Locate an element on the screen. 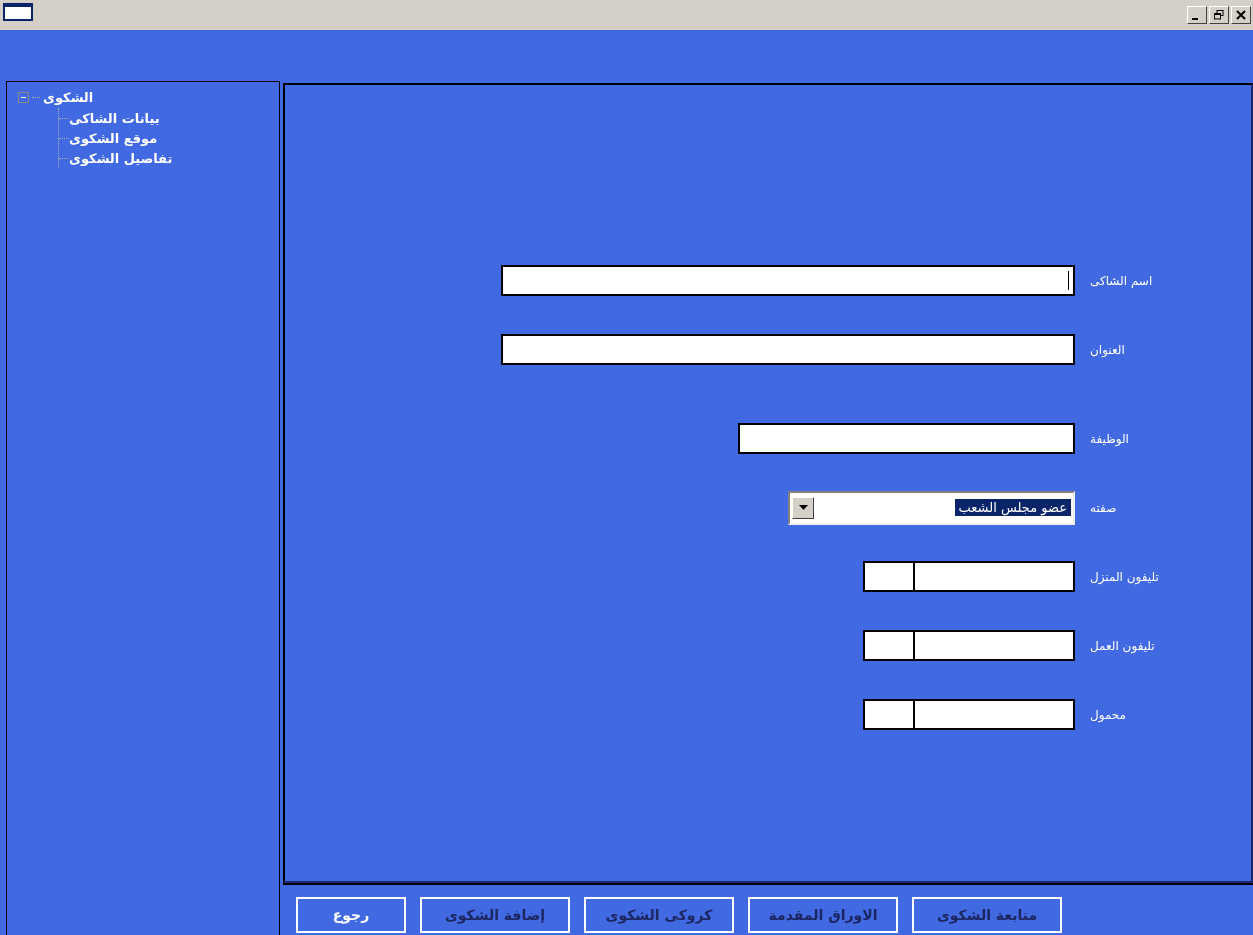  close-button is located at coordinates (1241, 15).